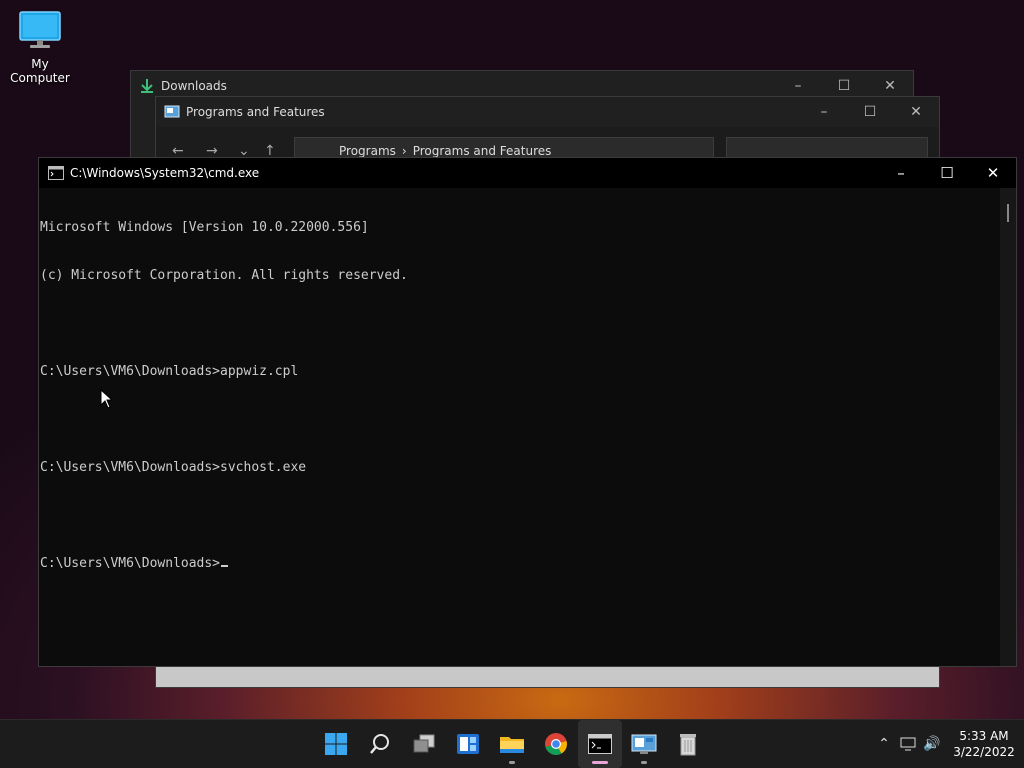 This screenshot has width=1024, height=768. I want to click on scrollbar-thumb, so click(1008, 213).